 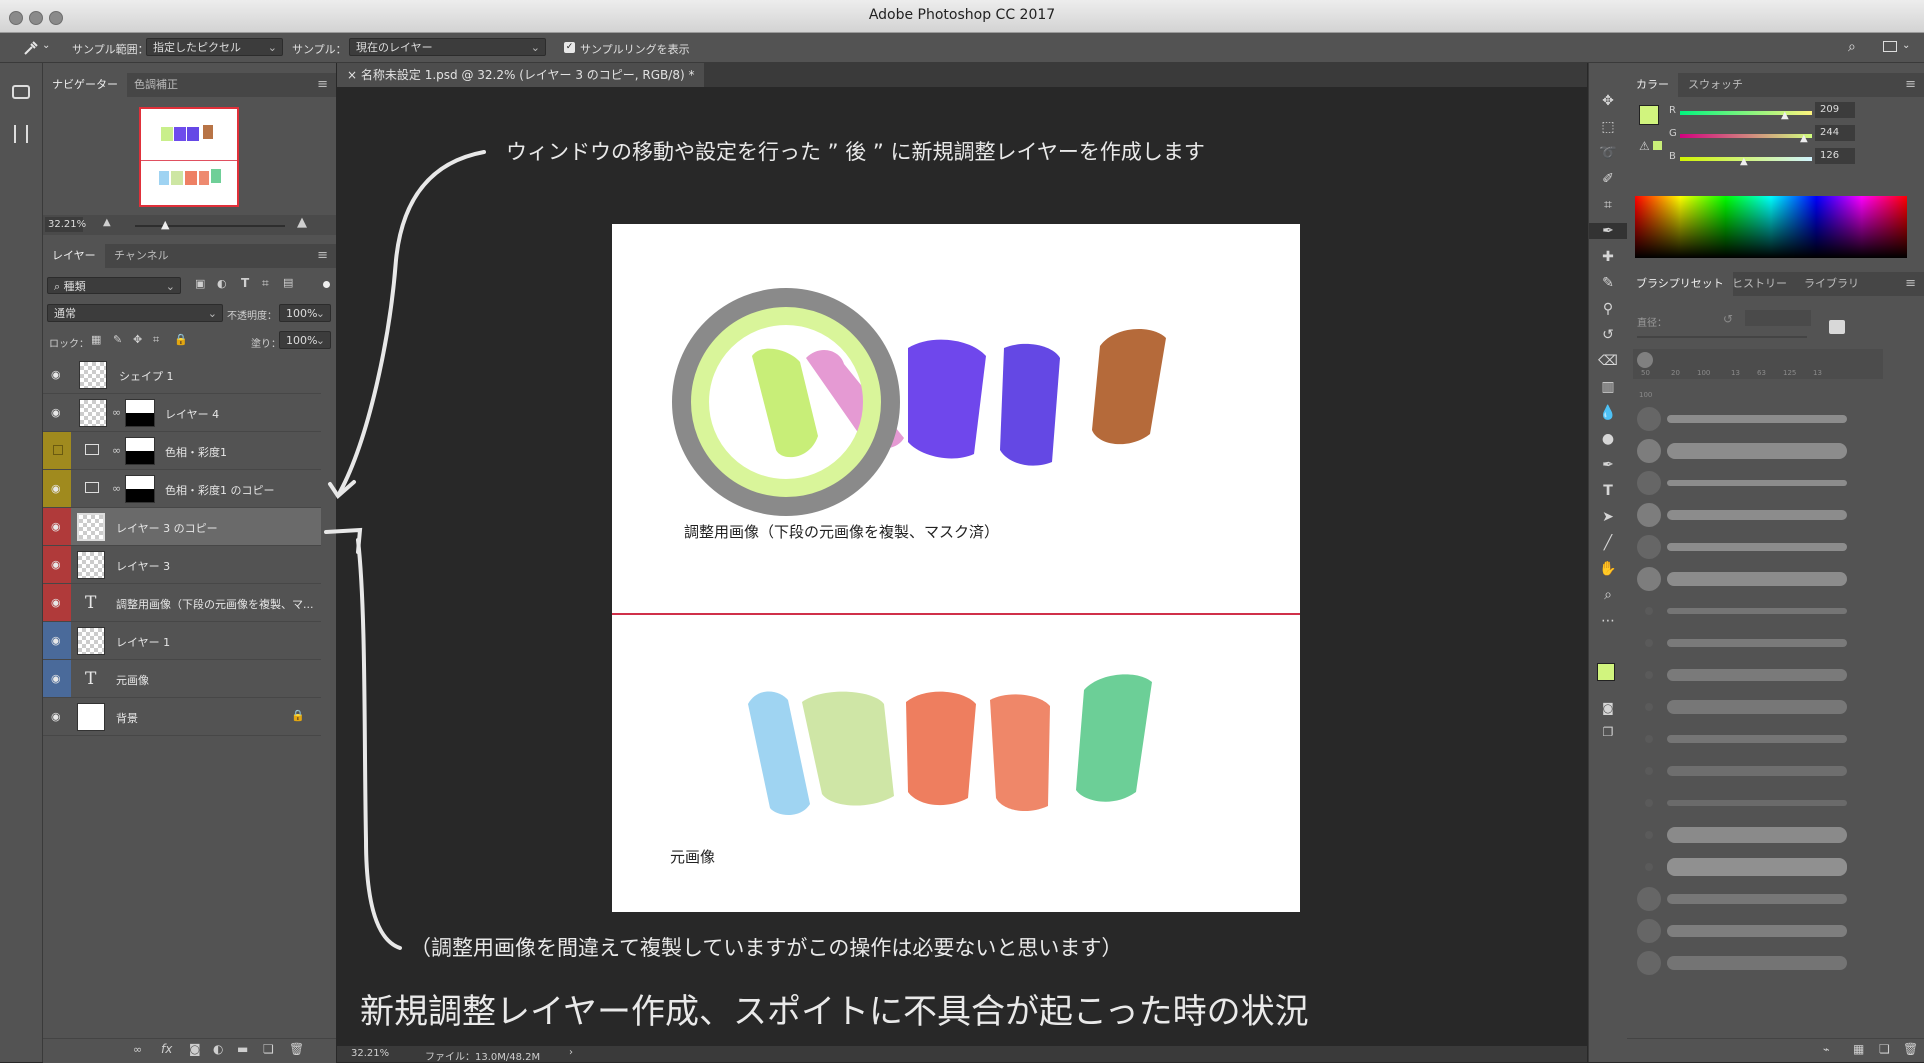 What do you see at coordinates (1608, 413) in the screenshot?
I see `blur-tool-icon: 💧` at bounding box center [1608, 413].